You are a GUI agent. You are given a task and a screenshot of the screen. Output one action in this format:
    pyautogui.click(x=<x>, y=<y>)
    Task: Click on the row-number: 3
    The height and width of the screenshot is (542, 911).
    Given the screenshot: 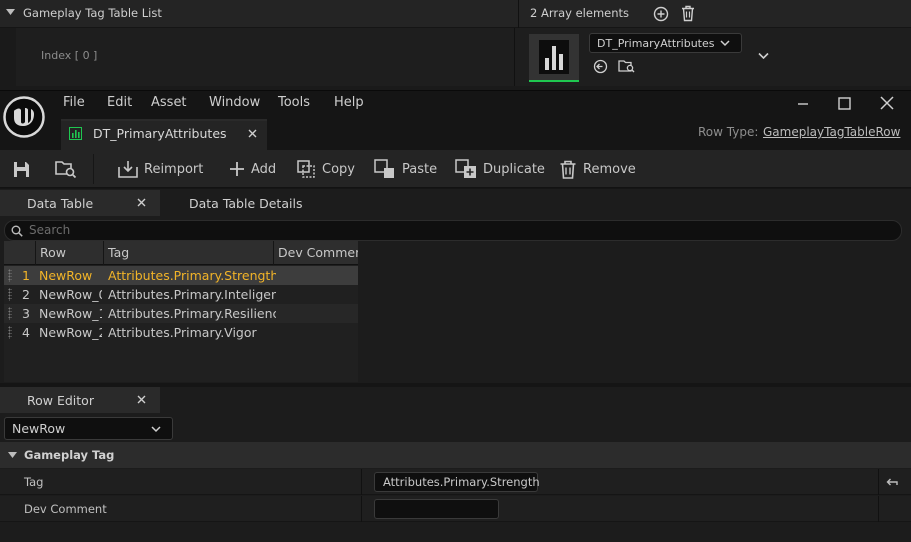 What is the action you would take?
    pyautogui.click(x=26, y=313)
    